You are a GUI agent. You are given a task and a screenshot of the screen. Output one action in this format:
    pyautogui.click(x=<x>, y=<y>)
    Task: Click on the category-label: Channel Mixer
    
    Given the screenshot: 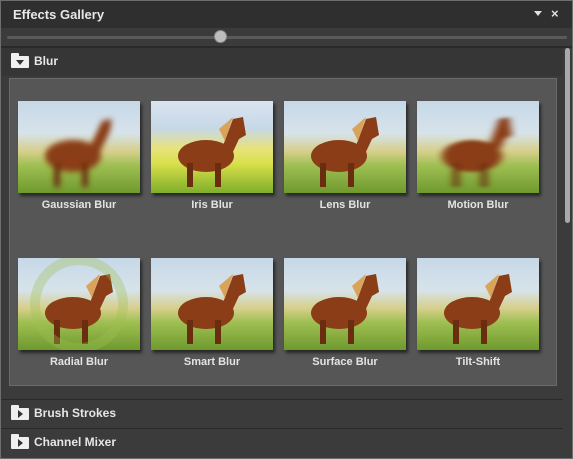 What is the action you would take?
    pyautogui.click(x=75, y=442)
    